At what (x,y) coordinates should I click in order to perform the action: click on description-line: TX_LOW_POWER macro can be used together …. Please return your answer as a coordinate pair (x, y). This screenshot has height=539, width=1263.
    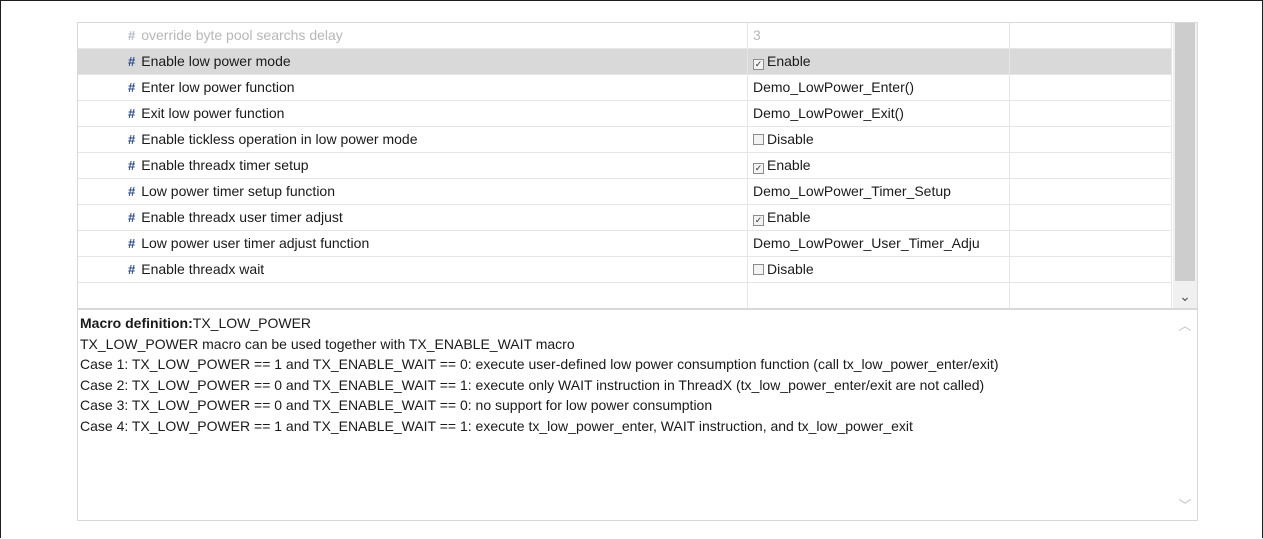
    Looking at the image, I should click on (327, 343).